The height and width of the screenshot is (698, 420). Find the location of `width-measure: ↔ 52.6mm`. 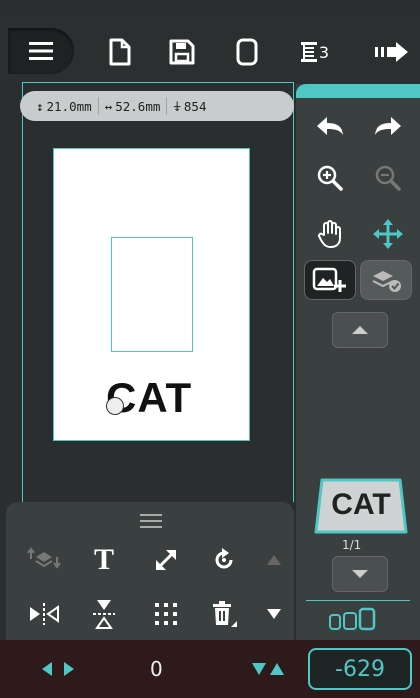

width-measure: ↔ 52.6mm is located at coordinates (133, 106).